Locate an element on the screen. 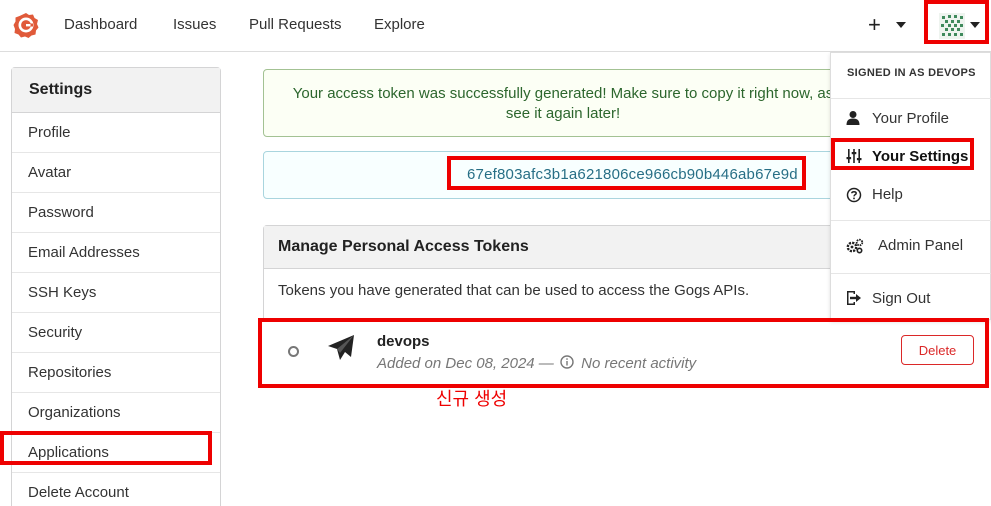 The width and height of the screenshot is (991, 506). nav-dashboard-link: Dashboard is located at coordinates (100, 24).